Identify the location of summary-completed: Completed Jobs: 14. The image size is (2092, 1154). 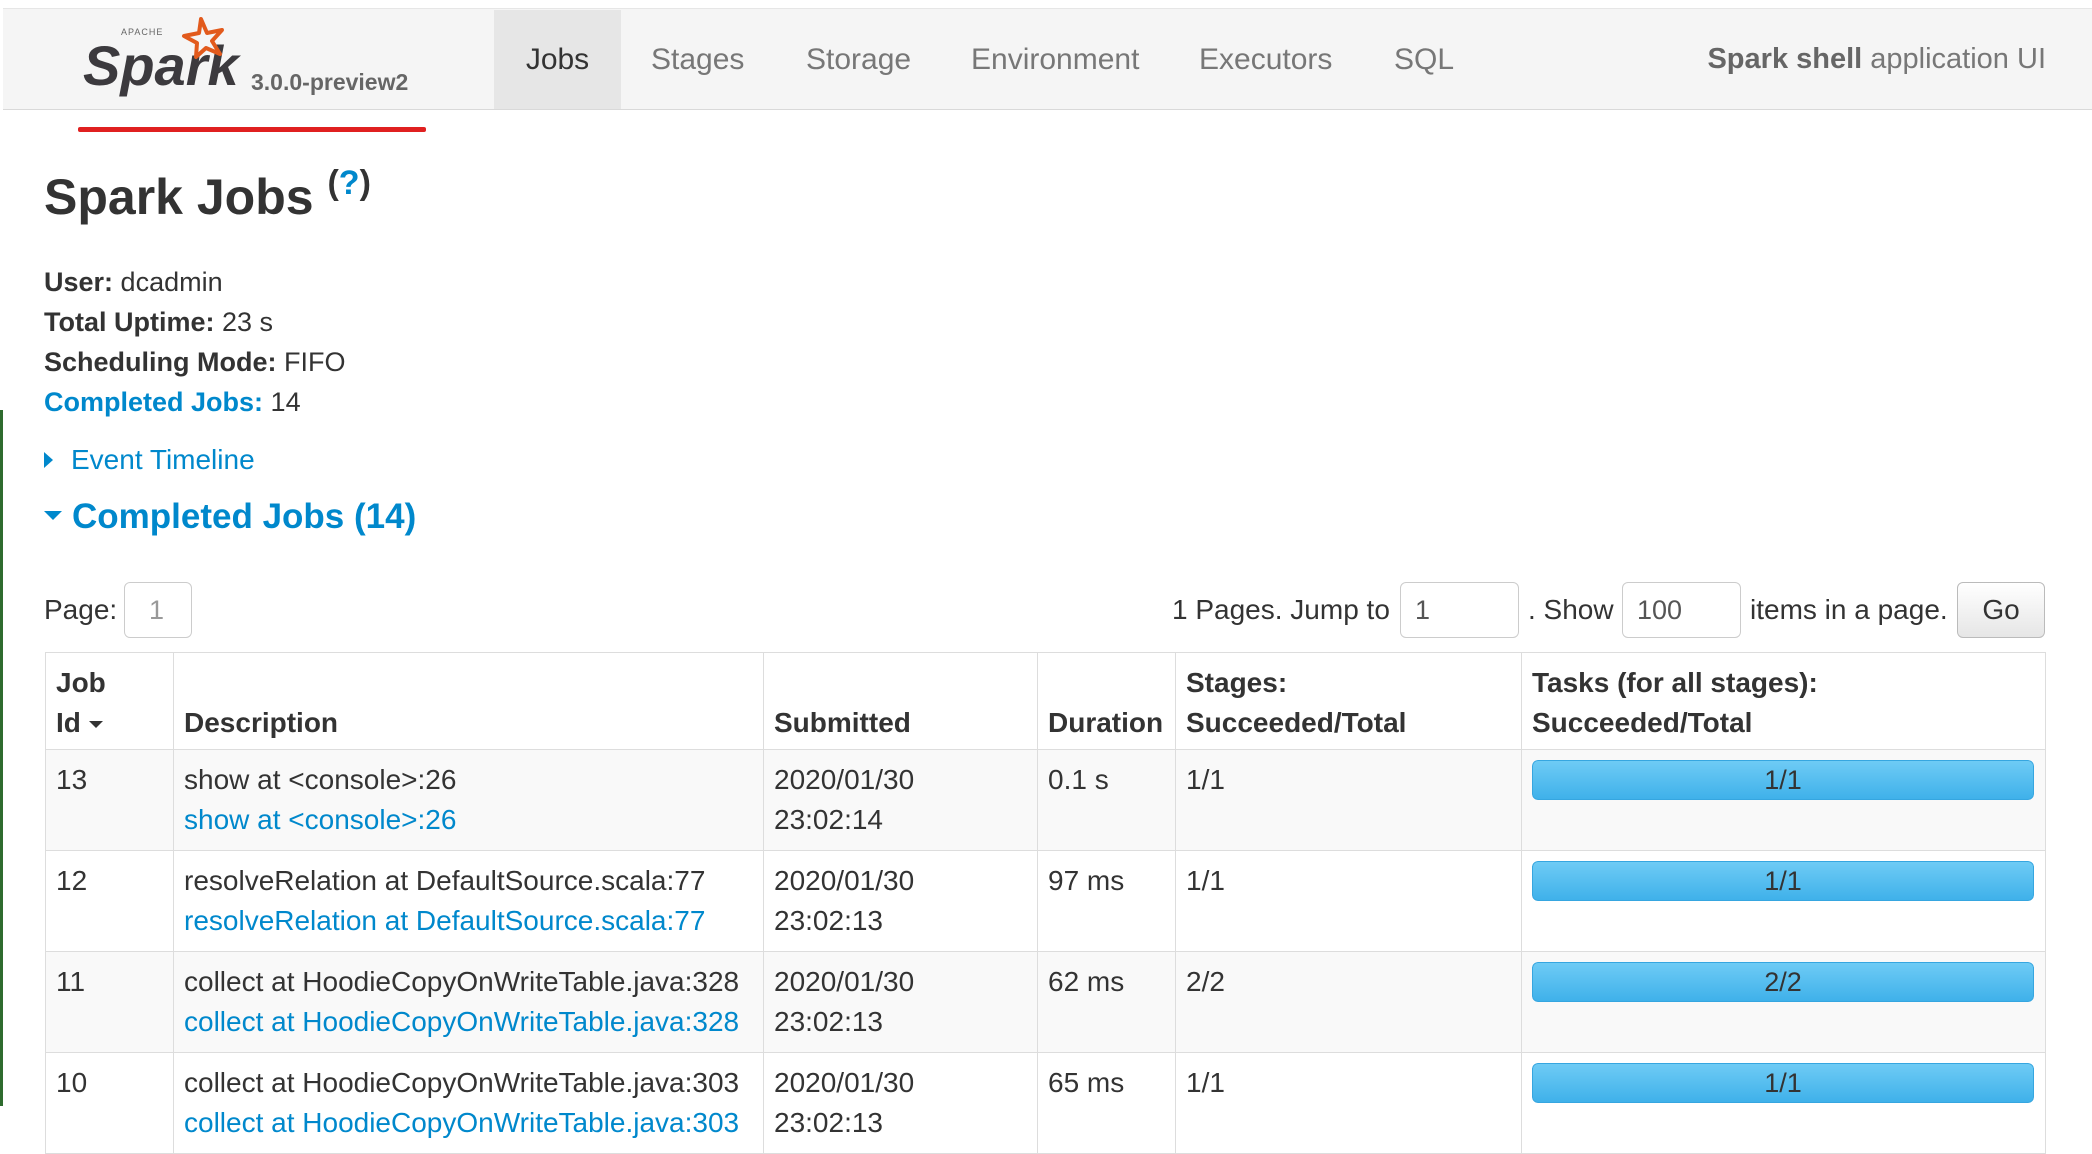
(195, 402).